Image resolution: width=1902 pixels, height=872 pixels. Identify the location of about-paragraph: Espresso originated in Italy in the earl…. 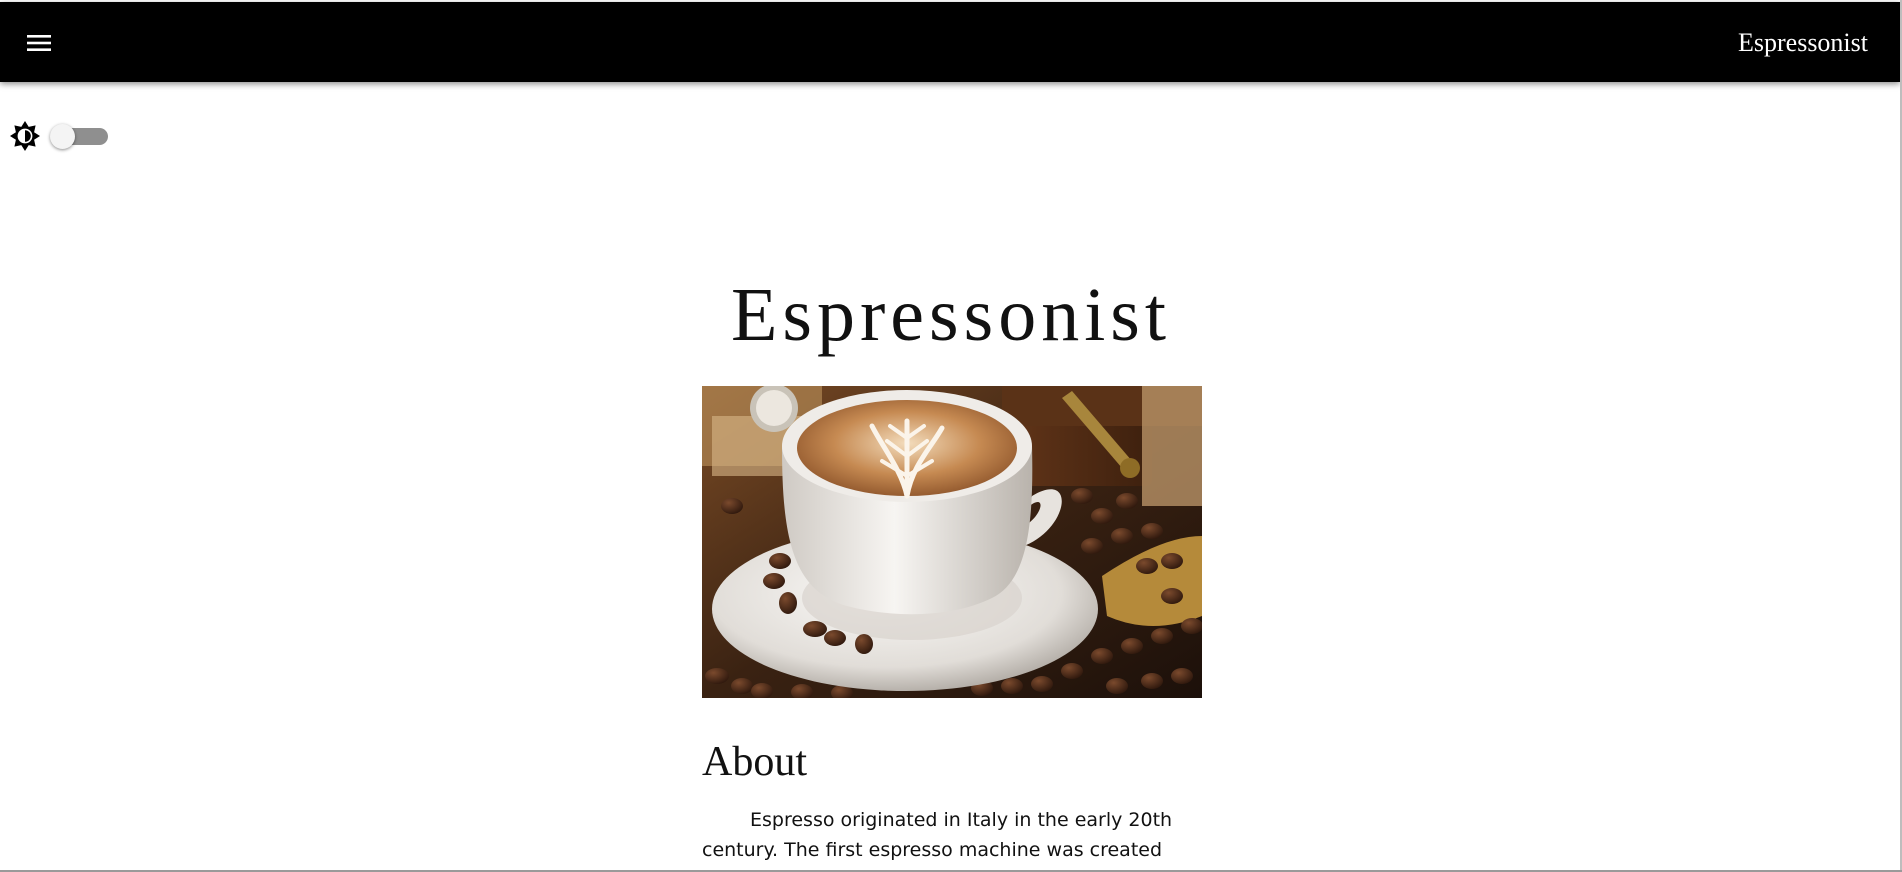
(937, 840).